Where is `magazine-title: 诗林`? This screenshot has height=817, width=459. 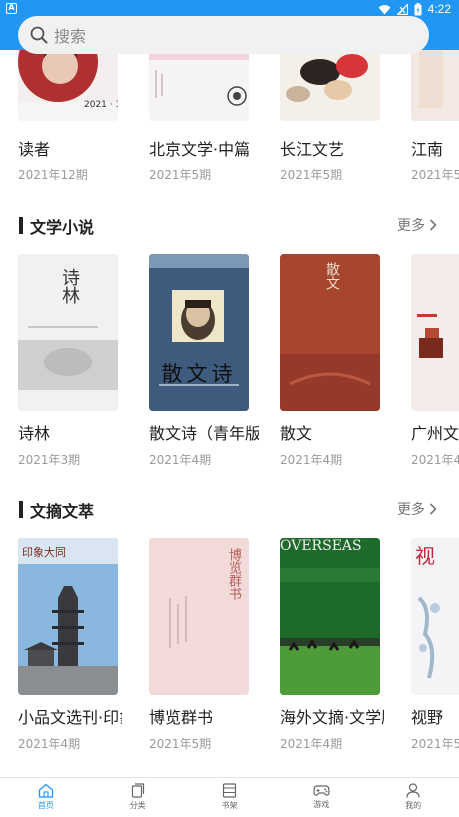 magazine-title: 诗林 is located at coordinates (34, 433).